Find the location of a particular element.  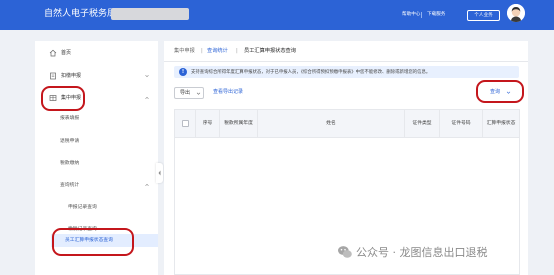

export-log-link: 查看导出记录 is located at coordinates (228, 92).